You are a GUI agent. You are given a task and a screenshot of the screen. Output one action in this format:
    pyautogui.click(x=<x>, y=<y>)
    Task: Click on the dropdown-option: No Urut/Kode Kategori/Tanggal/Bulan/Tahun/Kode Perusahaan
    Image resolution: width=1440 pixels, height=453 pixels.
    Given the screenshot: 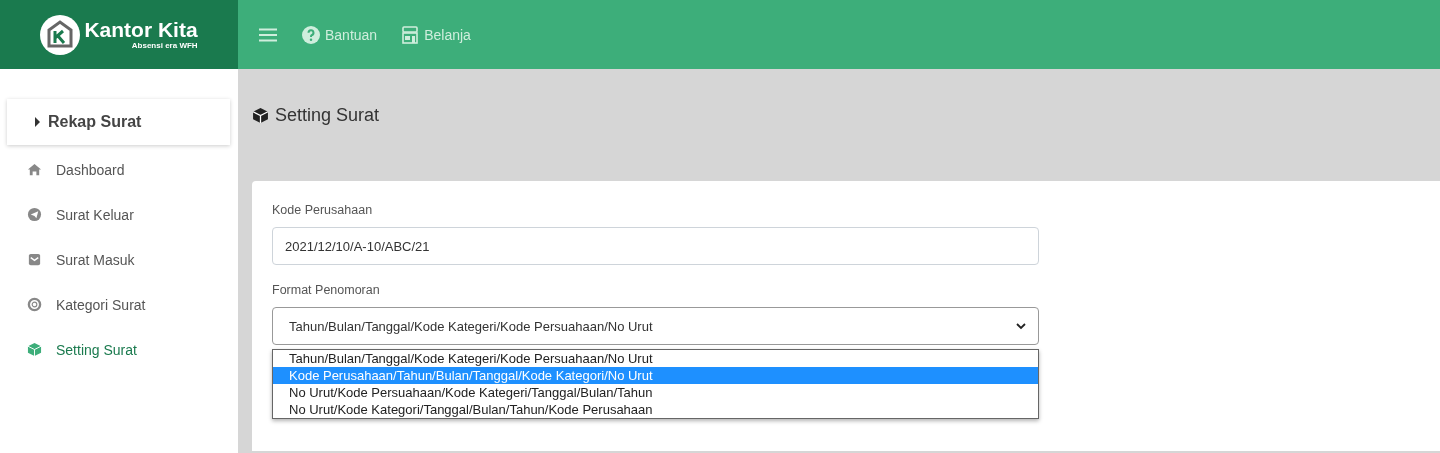 What is the action you would take?
    pyautogui.click(x=655, y=409)
    